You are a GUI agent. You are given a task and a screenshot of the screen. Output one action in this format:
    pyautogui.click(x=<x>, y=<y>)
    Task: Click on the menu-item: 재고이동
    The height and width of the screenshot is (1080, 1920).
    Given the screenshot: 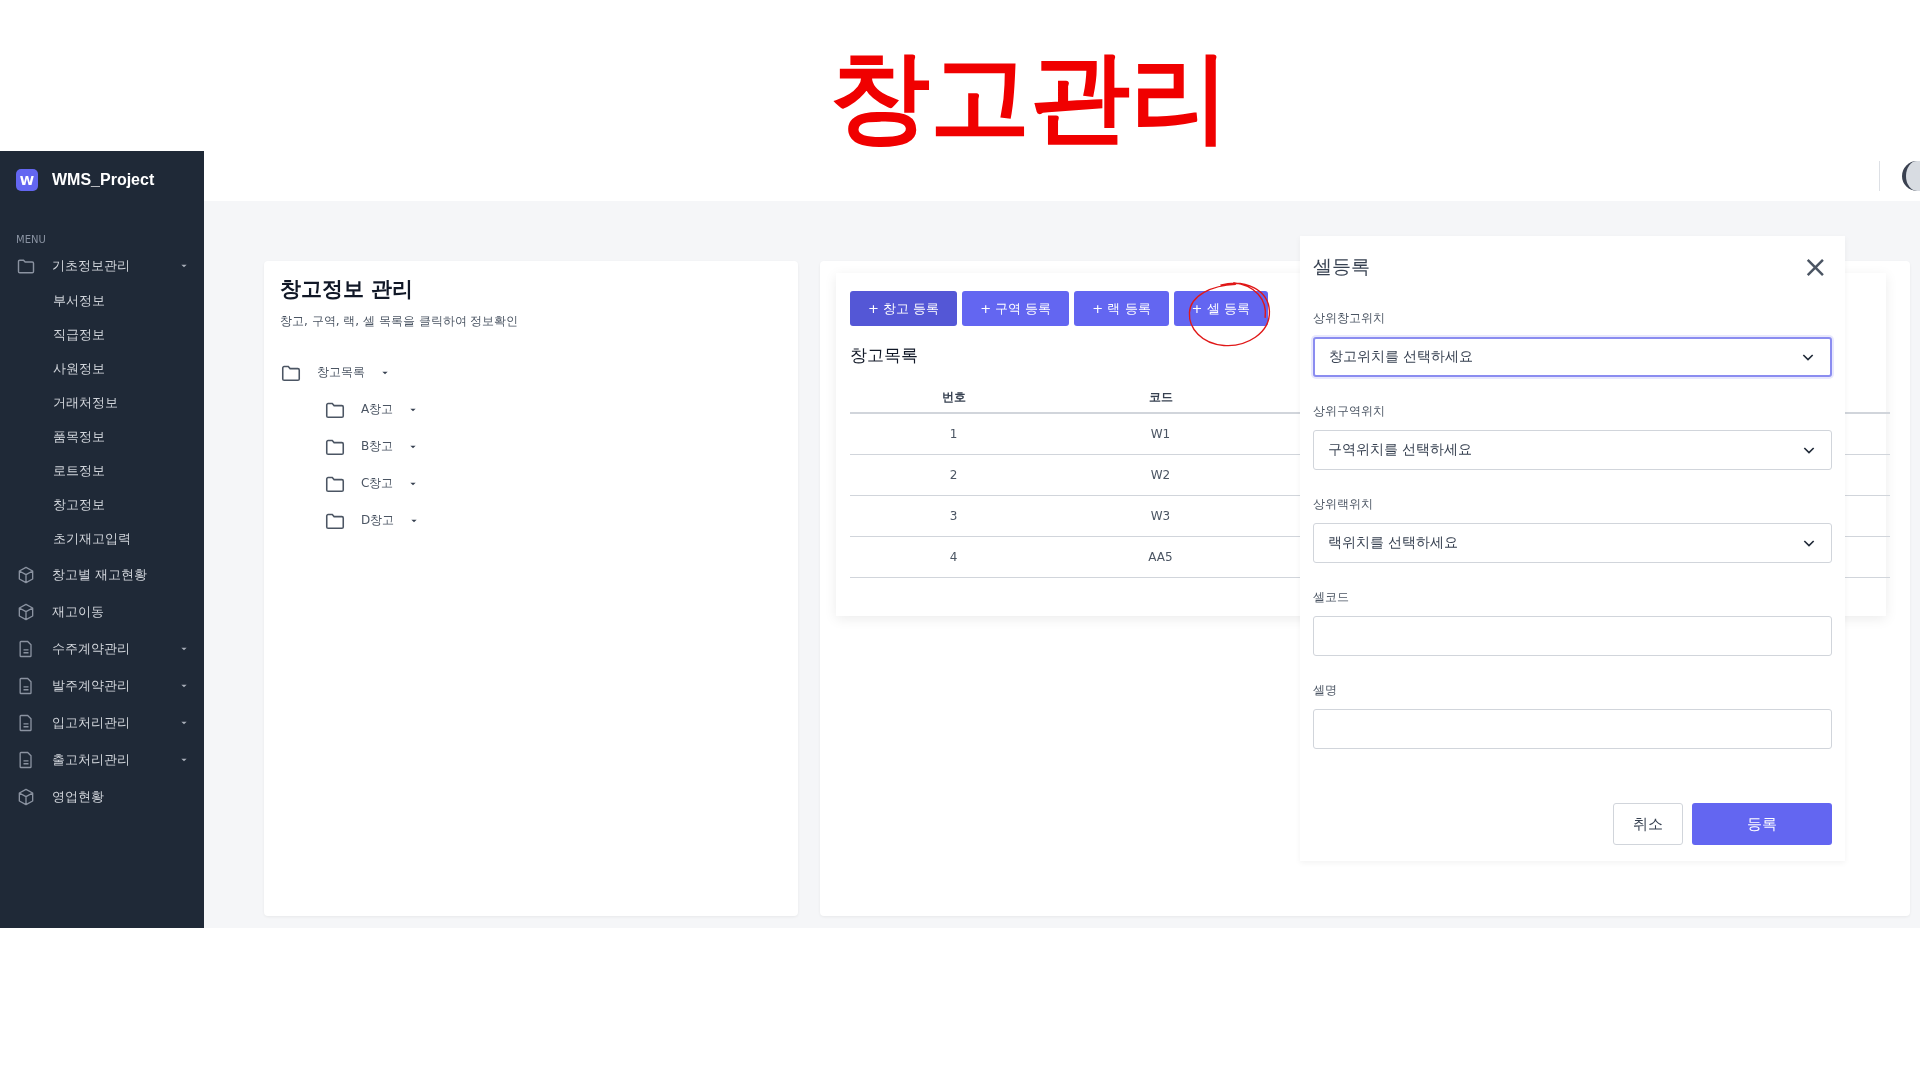 What is the action you would take?
    pyautogui.click(x=102, y=611)
    